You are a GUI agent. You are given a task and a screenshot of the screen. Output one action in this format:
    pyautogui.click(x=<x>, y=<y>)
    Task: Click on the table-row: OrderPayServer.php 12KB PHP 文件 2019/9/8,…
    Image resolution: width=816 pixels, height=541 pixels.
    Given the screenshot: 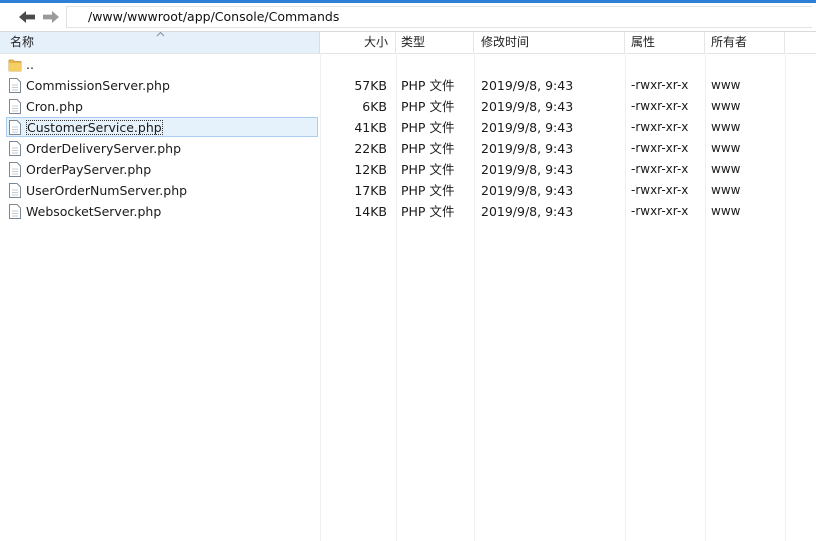 What is the action you would take?
    pyautogui.click(x=408, y=169)
    